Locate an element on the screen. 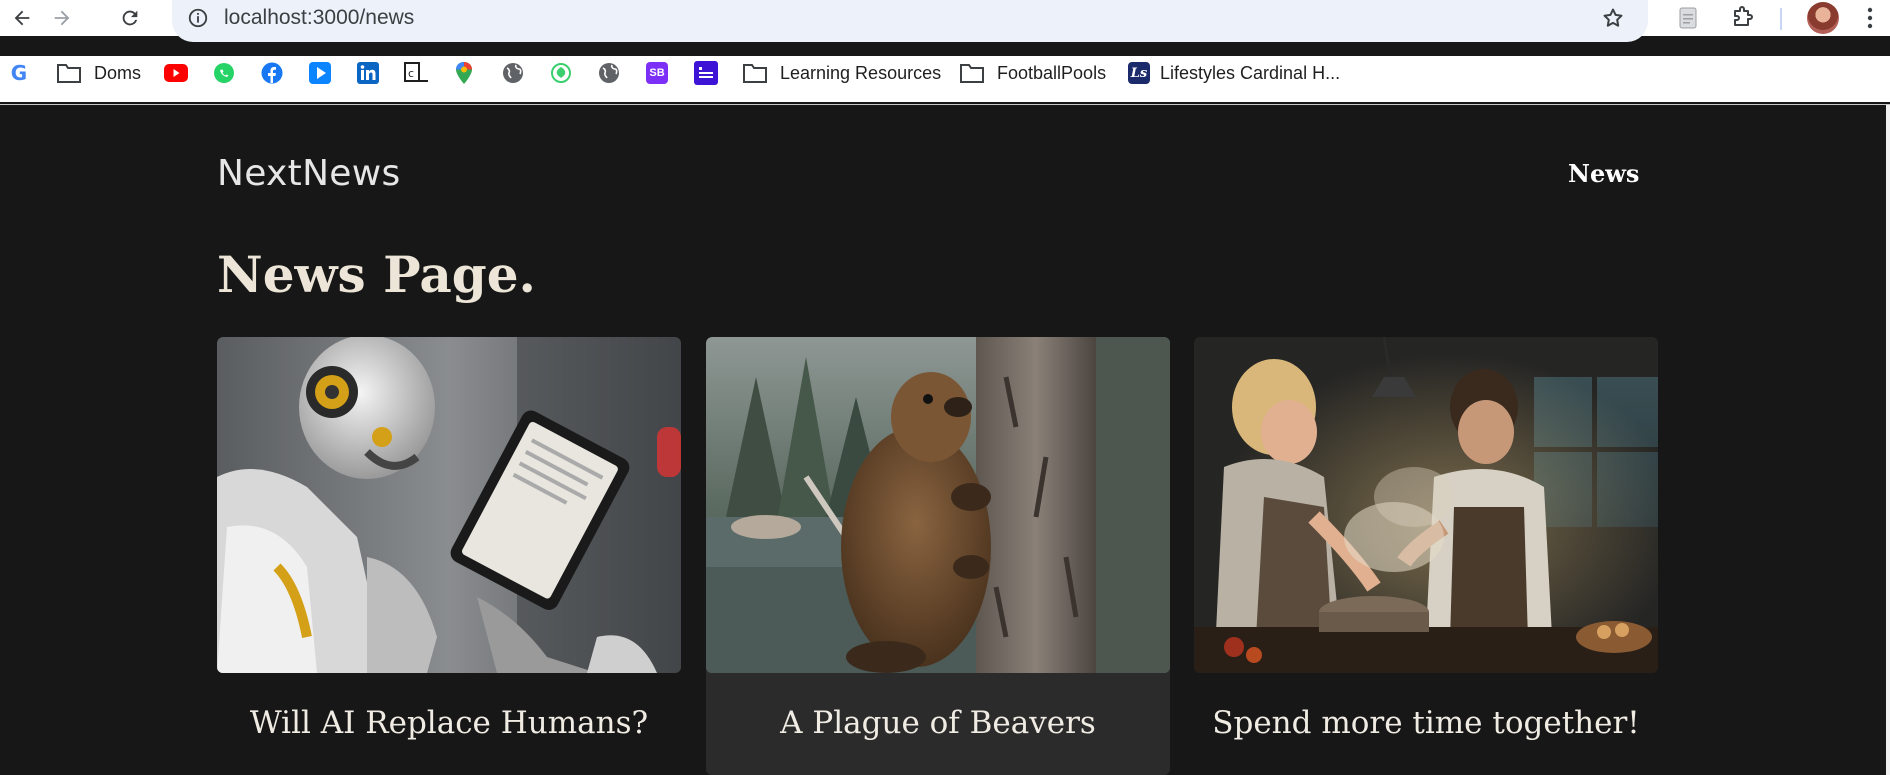 Image resolution: width=1890 pixels, height=775 pixels. svg-text: c is located at coordinates (411, 73).